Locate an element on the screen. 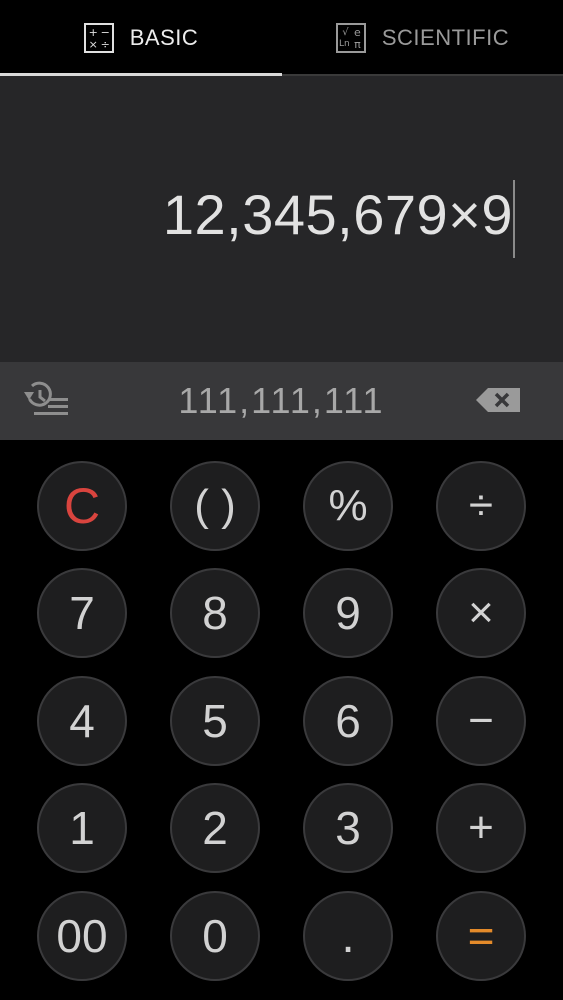  digit-4-button: 4 is located at coordinates (82, 721).